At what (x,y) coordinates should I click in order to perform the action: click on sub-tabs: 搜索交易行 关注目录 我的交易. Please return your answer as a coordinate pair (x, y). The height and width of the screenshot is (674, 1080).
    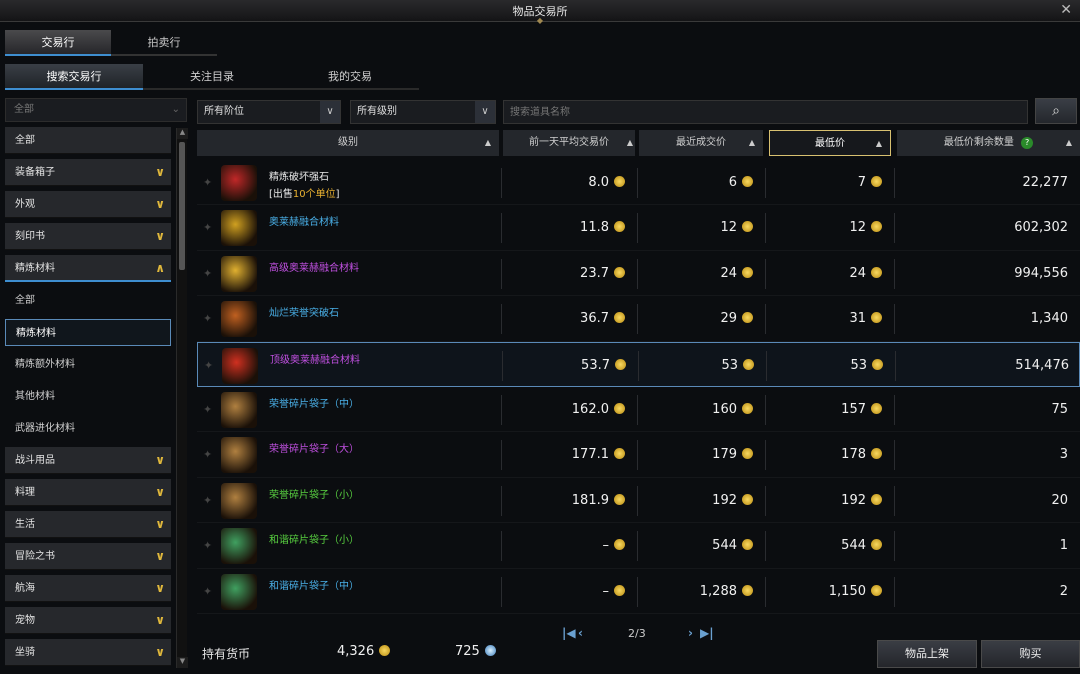
    Looking at the image, I should click on (212, 77).